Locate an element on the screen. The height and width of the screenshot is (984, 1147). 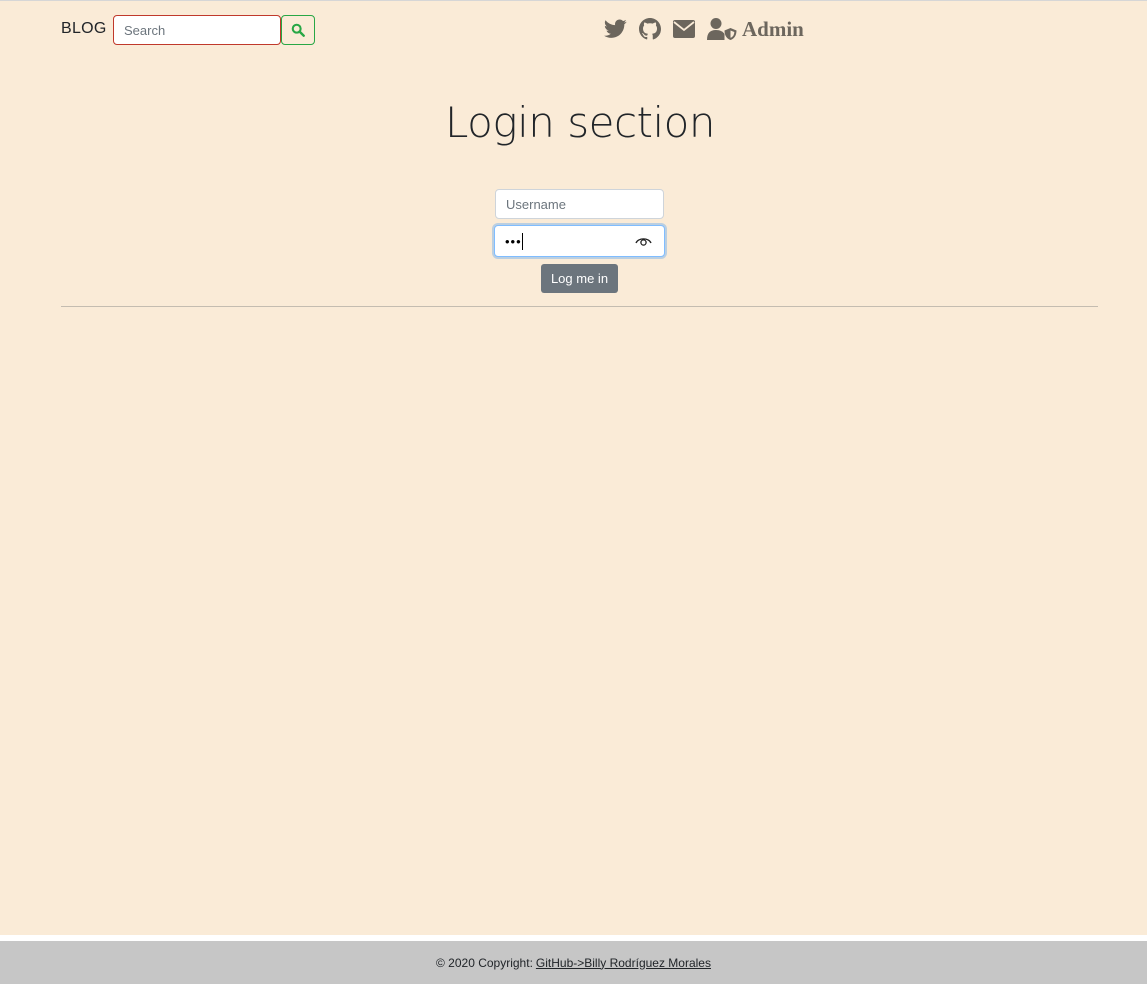
copyright-text: © 2020 Copyright: is located at coordinates (484, 962).